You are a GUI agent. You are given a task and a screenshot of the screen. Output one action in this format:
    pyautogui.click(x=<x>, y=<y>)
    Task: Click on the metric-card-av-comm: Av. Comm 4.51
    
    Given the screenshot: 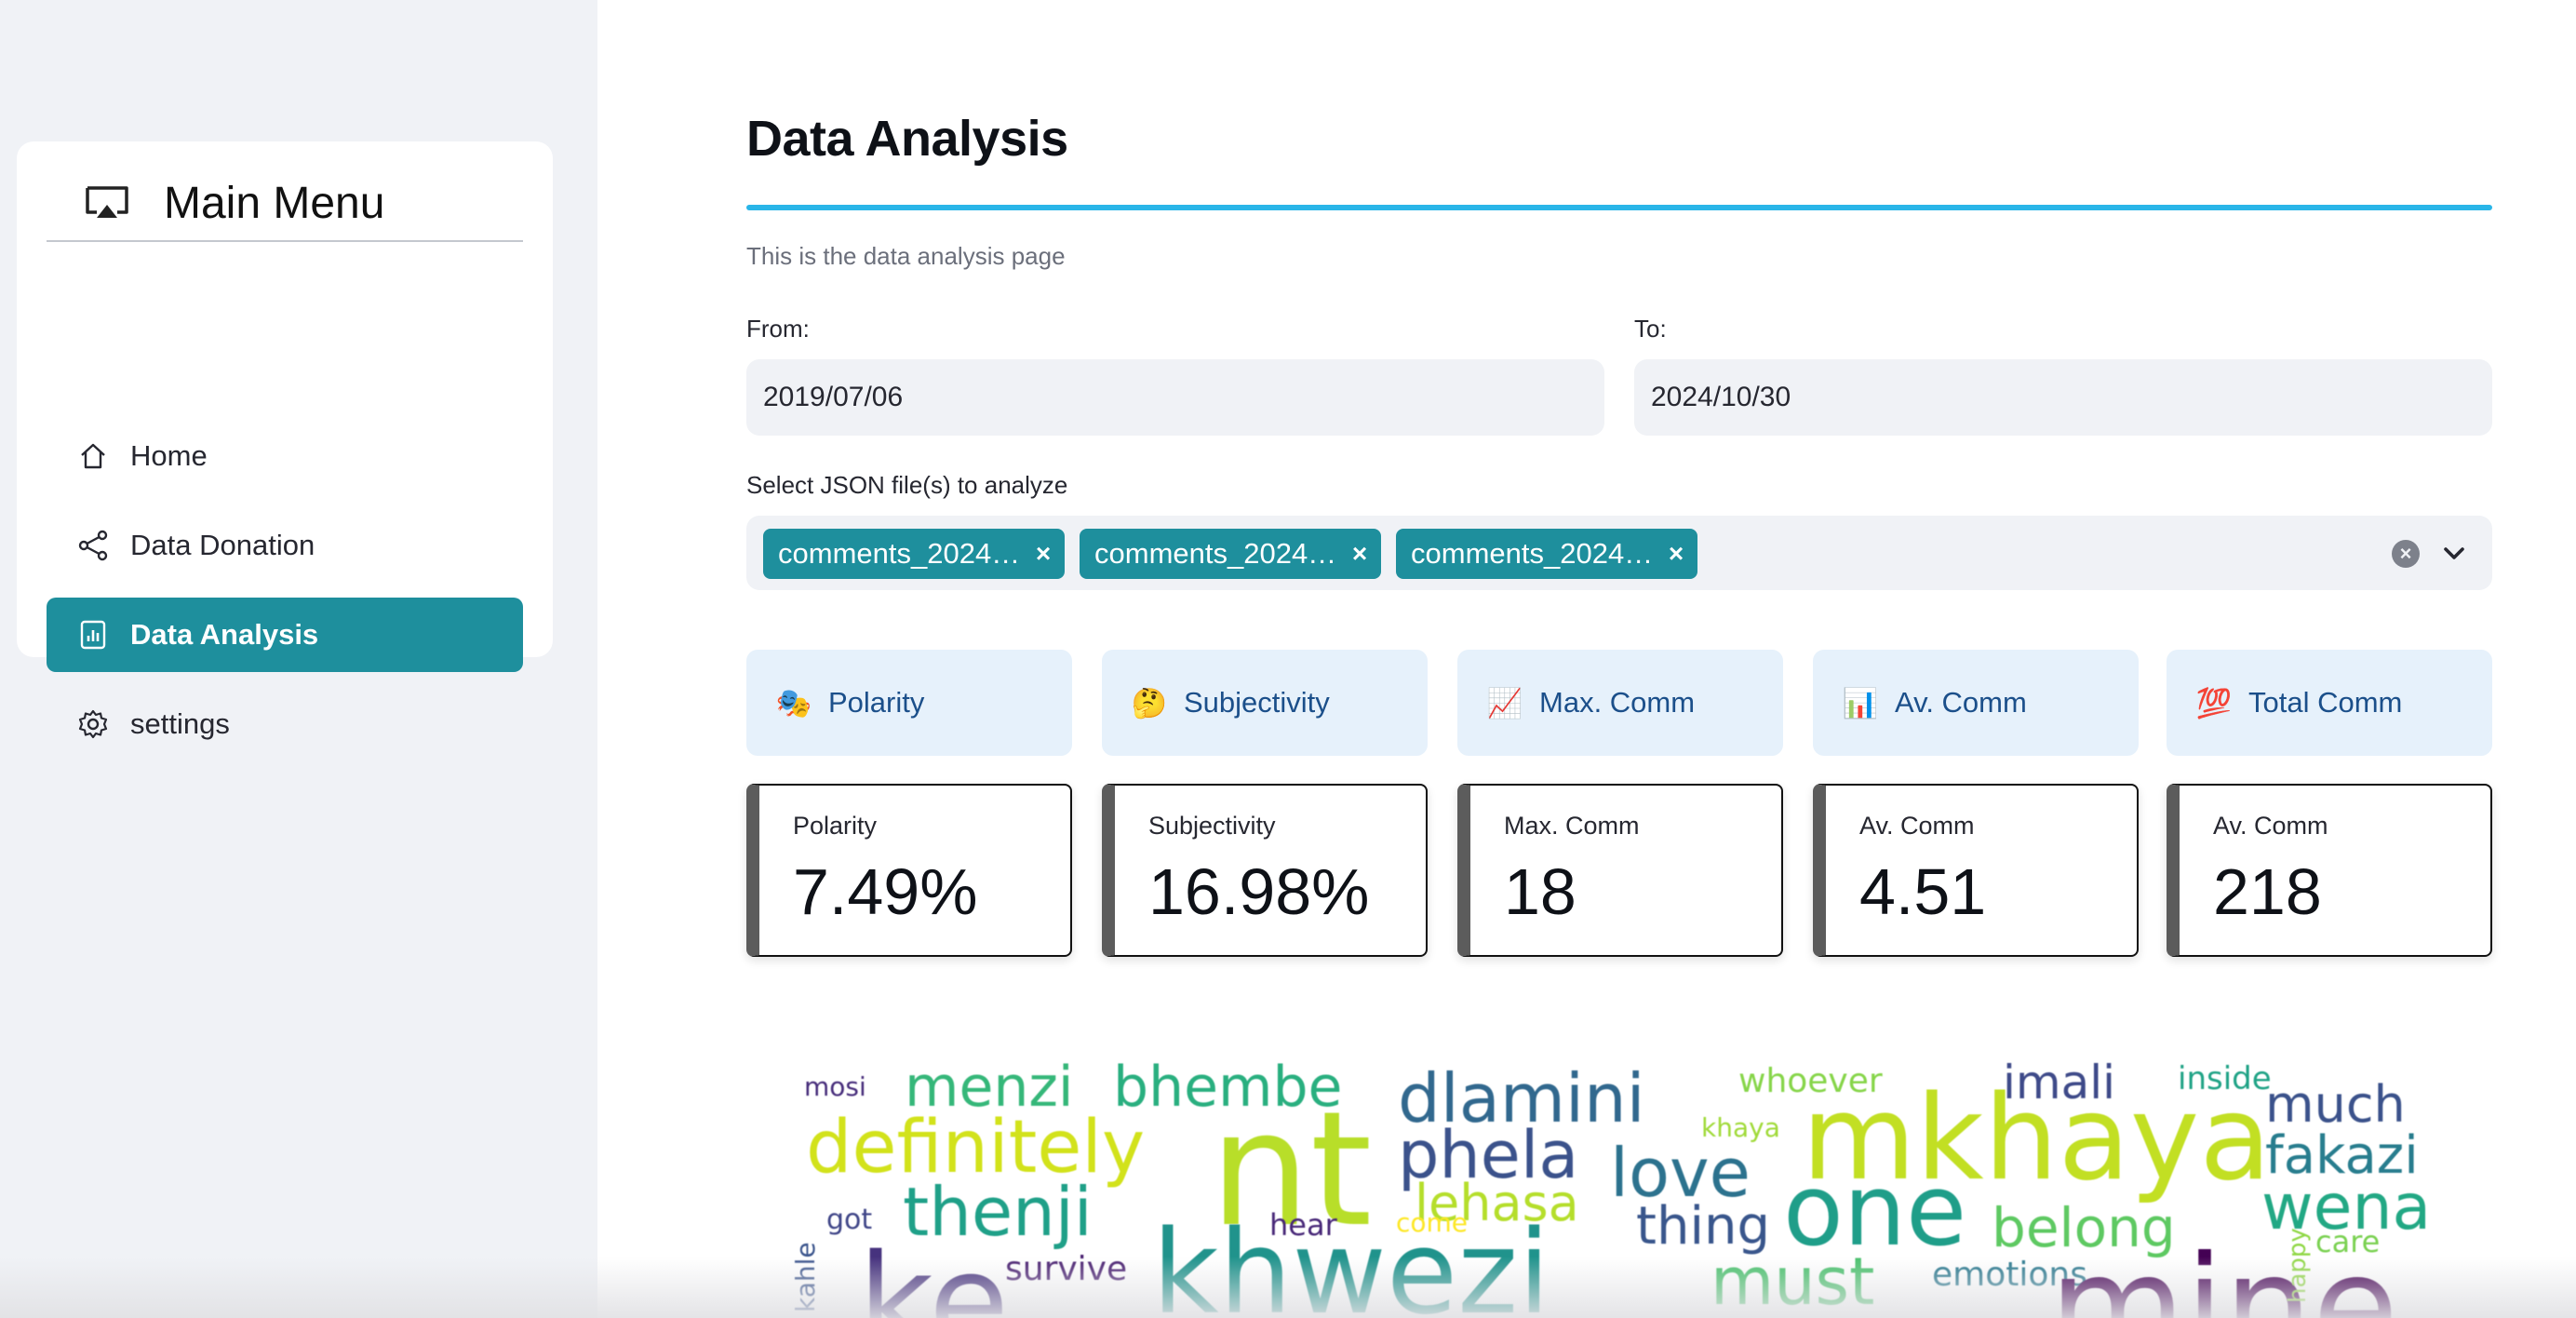 What is the action you would take?
    pyautogui.click(x=1976, y=870)
    